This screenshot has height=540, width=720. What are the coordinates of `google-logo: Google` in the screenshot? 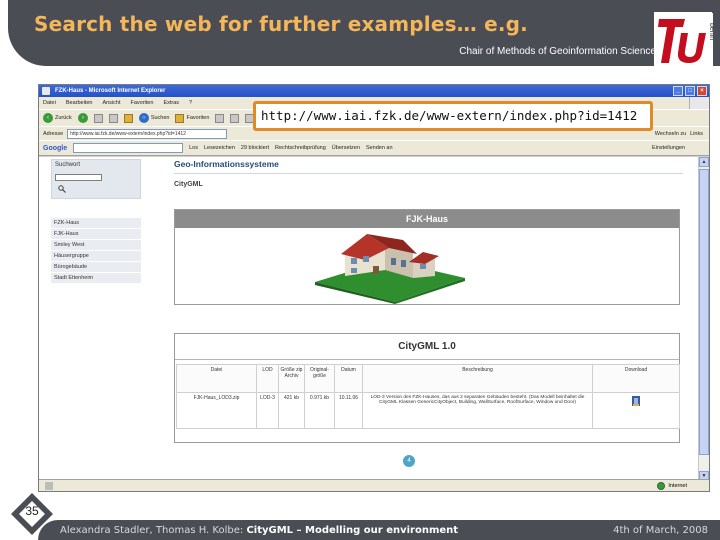 It's located at (55, 148).